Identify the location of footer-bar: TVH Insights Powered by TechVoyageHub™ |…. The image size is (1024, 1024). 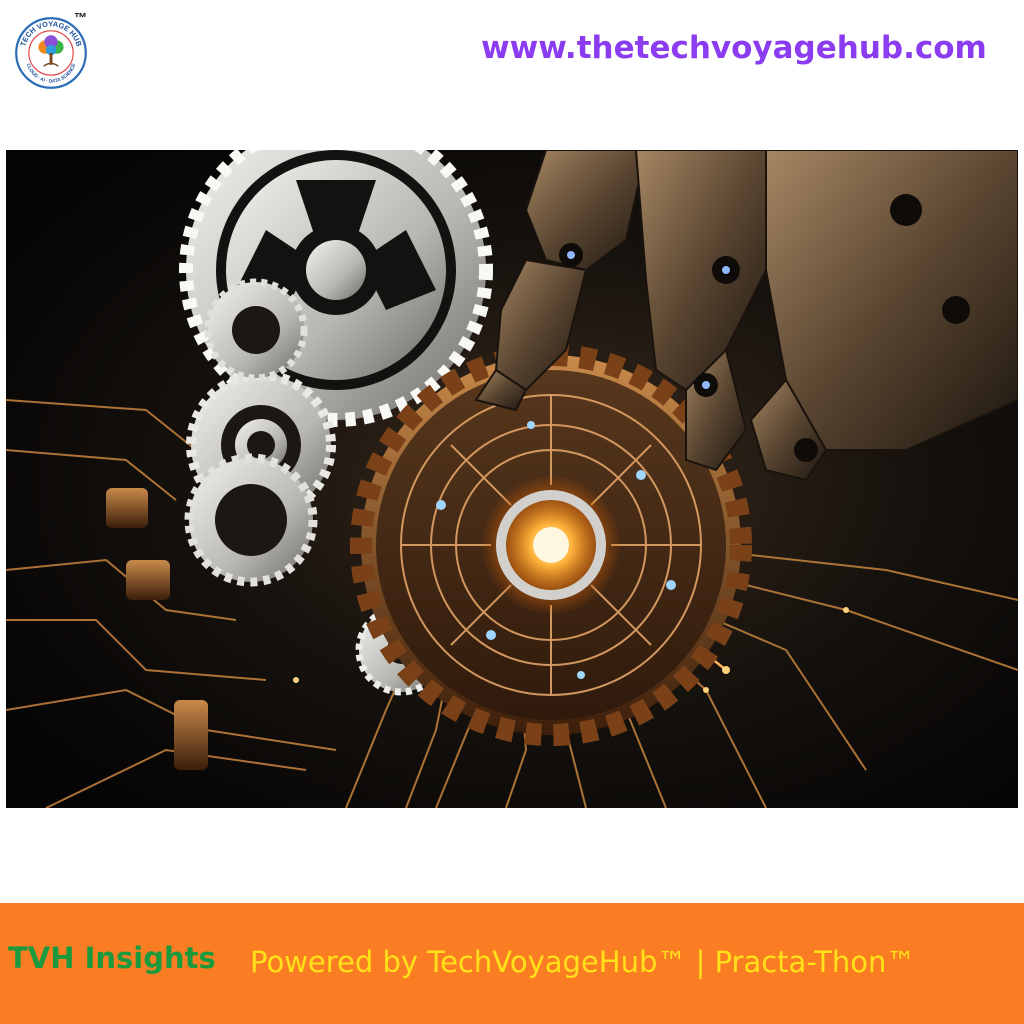
(512, 963).